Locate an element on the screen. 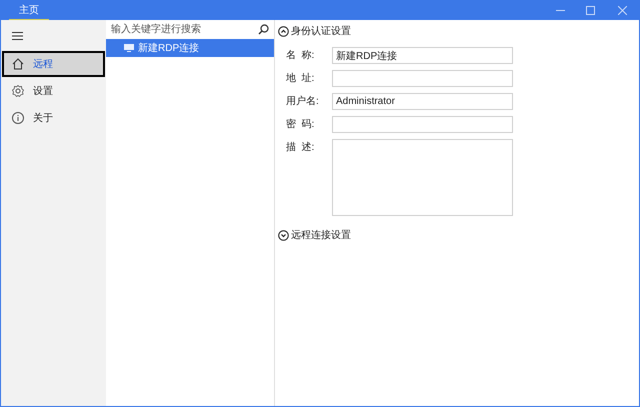 The height and width of the screenshot is (407, 640). info-icon is located at coordinates (18, 118).